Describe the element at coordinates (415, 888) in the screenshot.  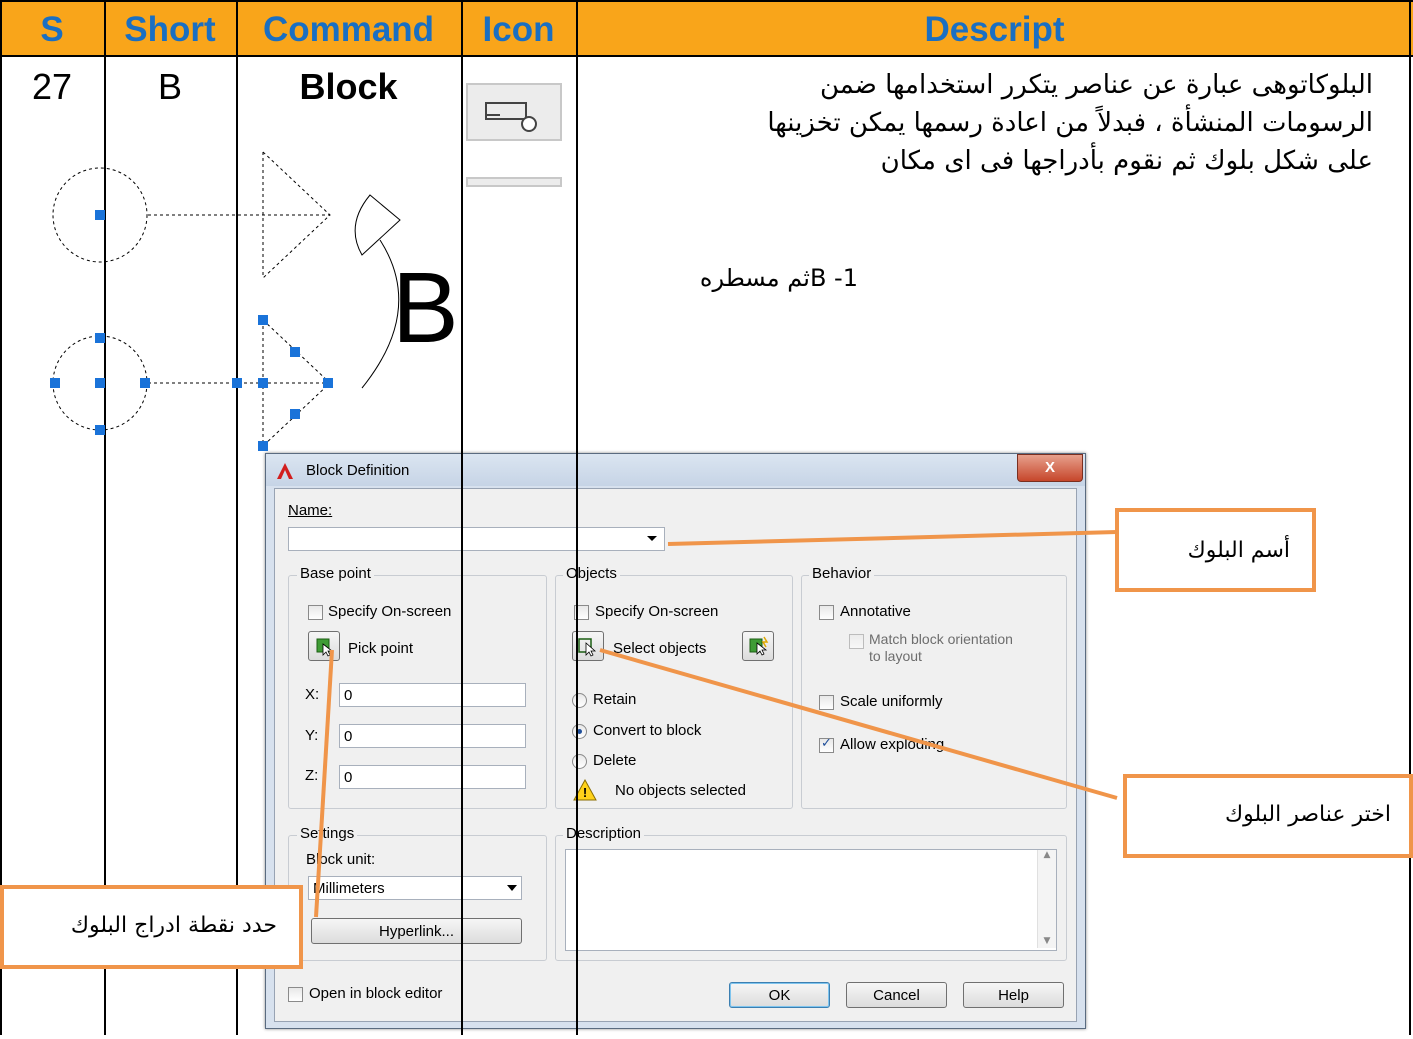
I see `block-unit-select: Millimeters` at that location.